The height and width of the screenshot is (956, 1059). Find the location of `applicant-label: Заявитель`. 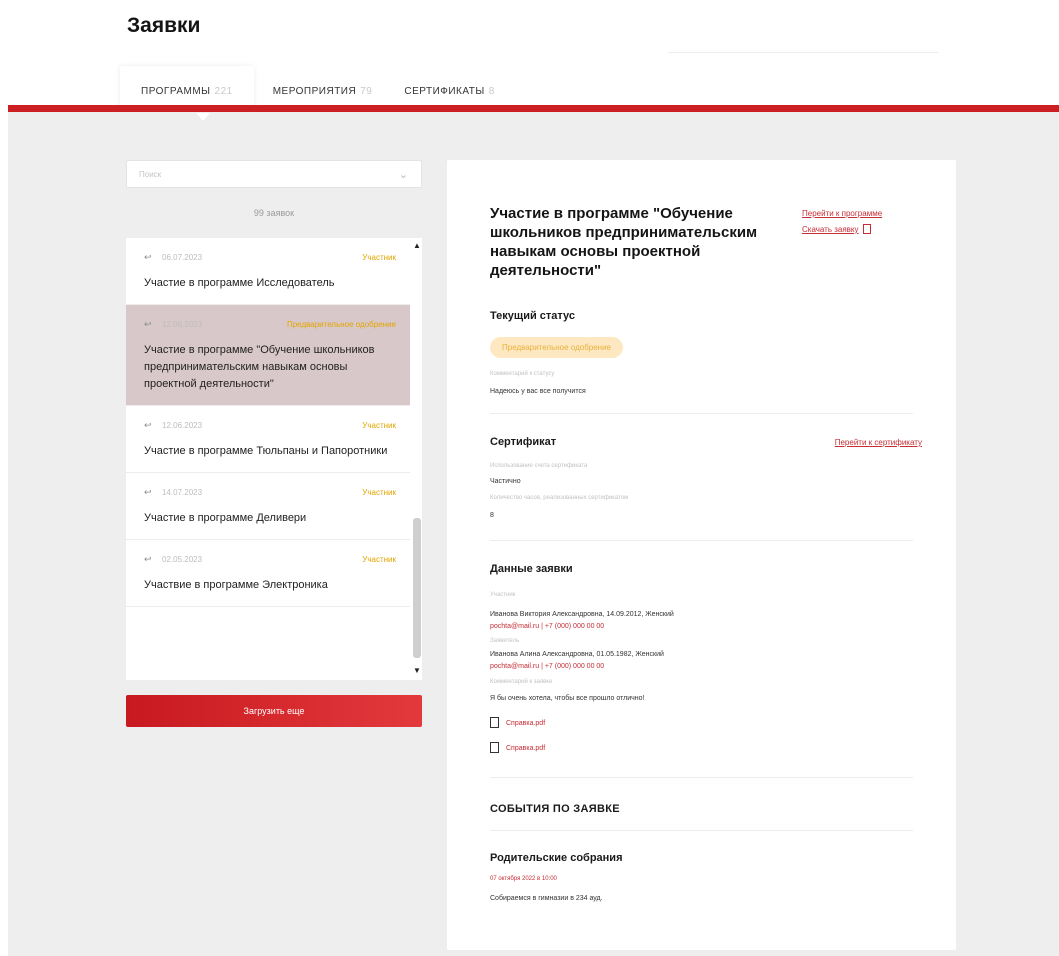

applicant-label: Заявитель is located at coordinates (505, 641).